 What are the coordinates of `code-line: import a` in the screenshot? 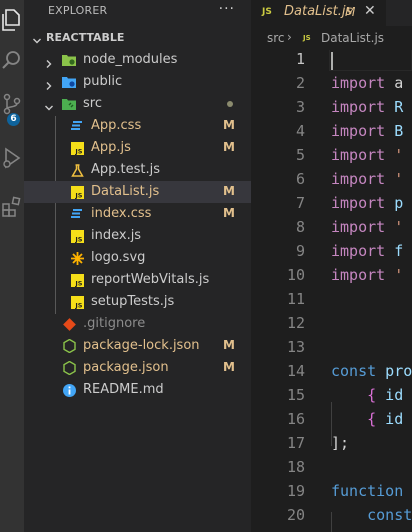 It's located at (367, 83).